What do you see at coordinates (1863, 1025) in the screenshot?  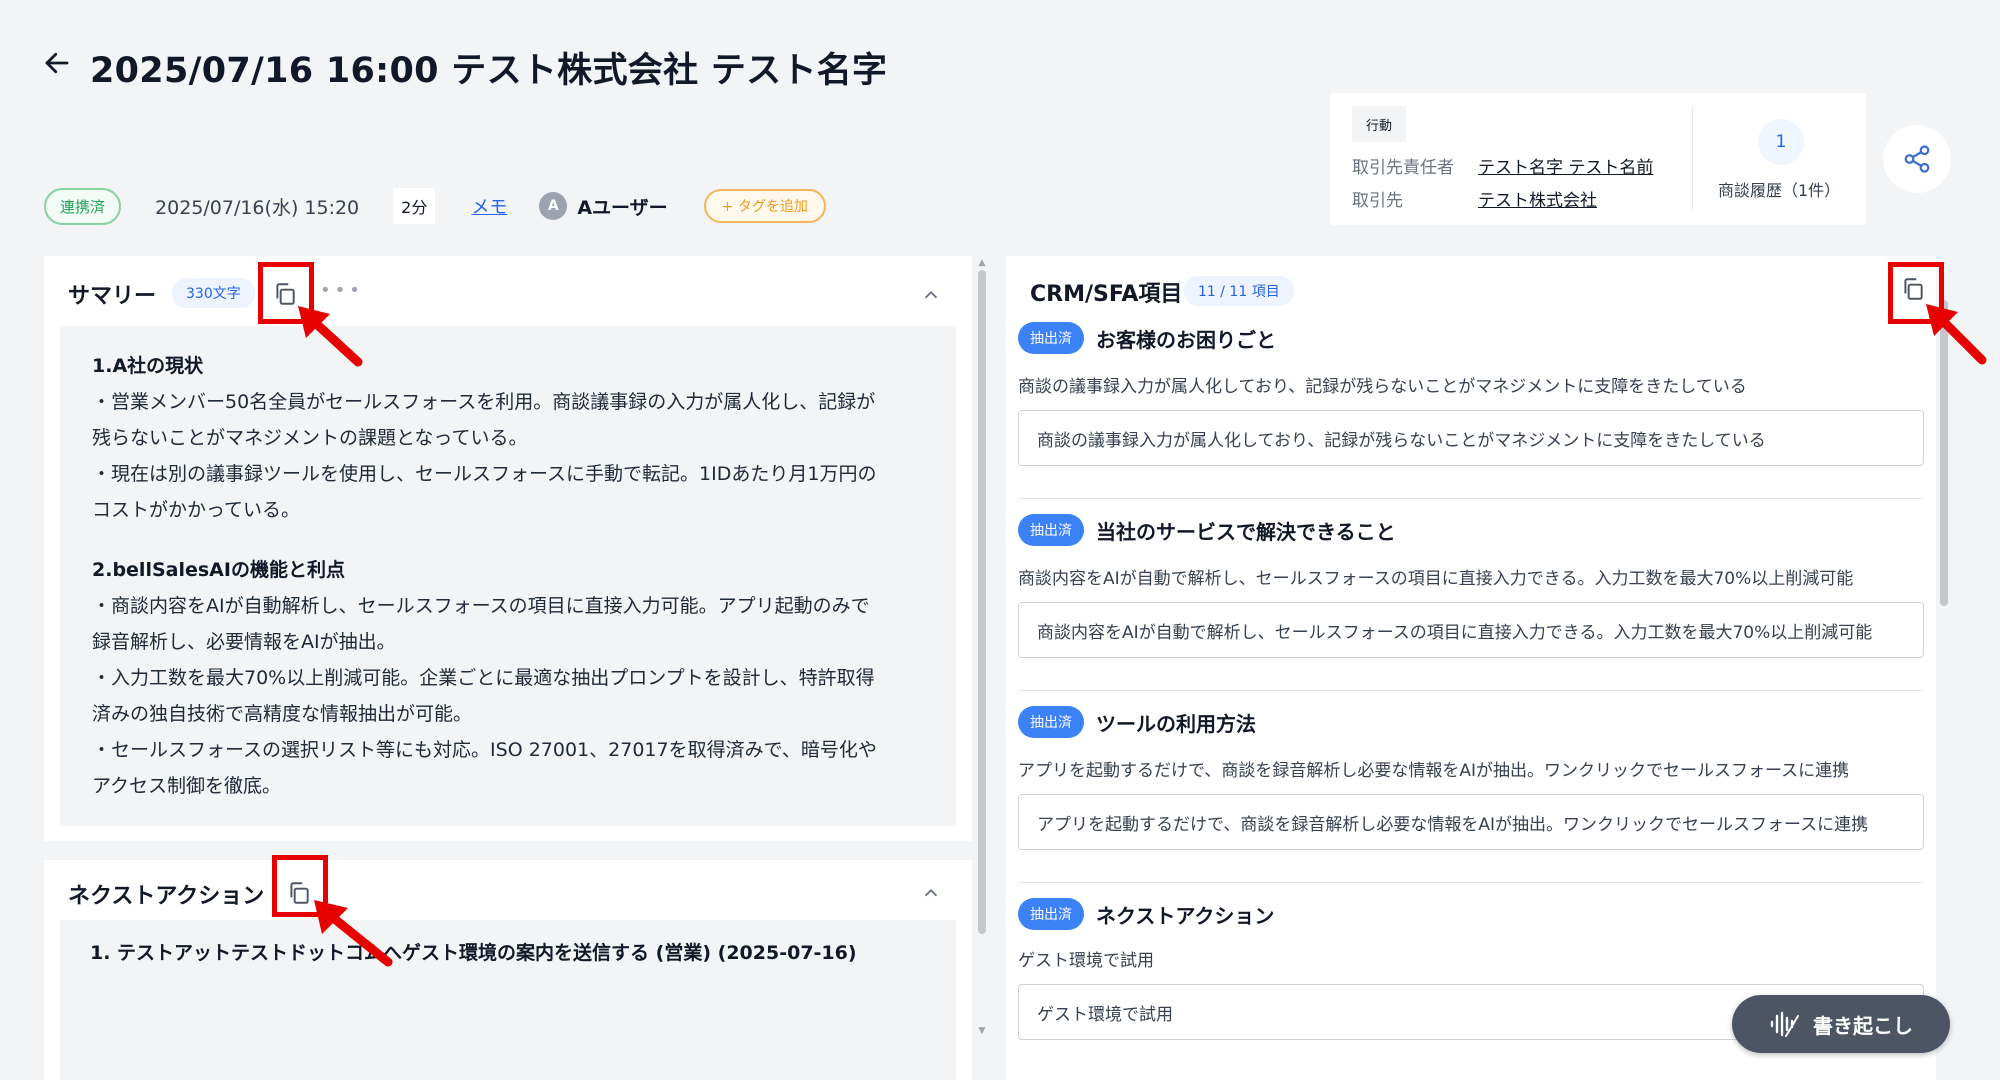 I see `transcribe-label: 書き起こし` at bounding box center [1863, 1025].